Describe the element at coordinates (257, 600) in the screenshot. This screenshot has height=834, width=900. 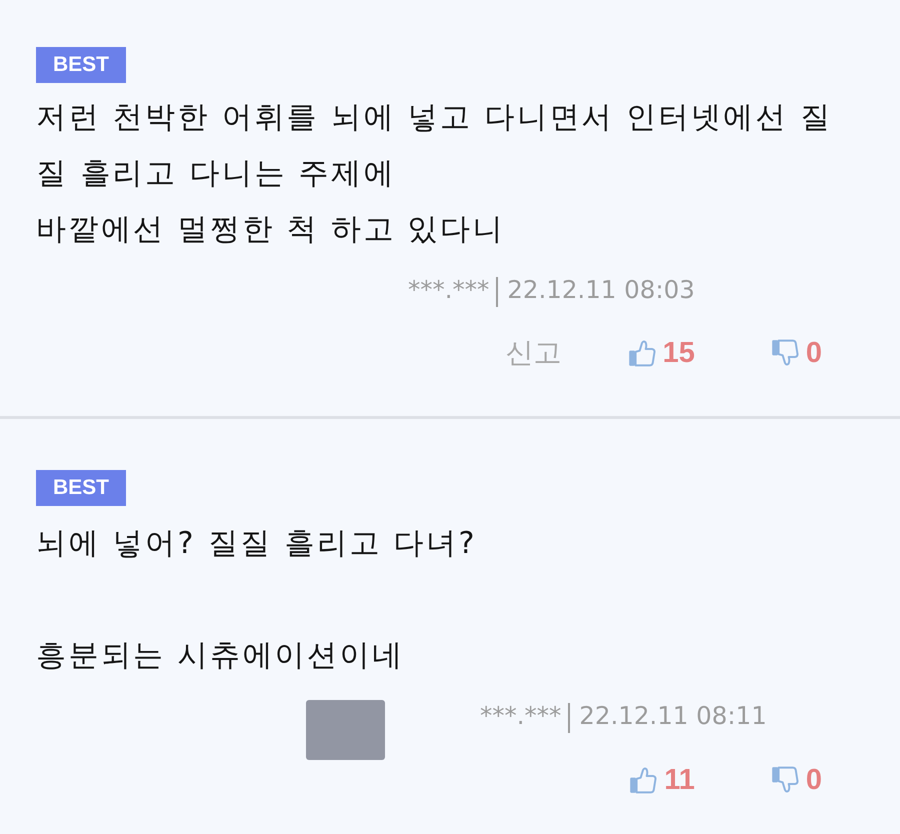
I see `comment-text: 뇌에 넣어? 질질 흘리고 다녀? 흥분되는 시츄에이션이네` at that location.